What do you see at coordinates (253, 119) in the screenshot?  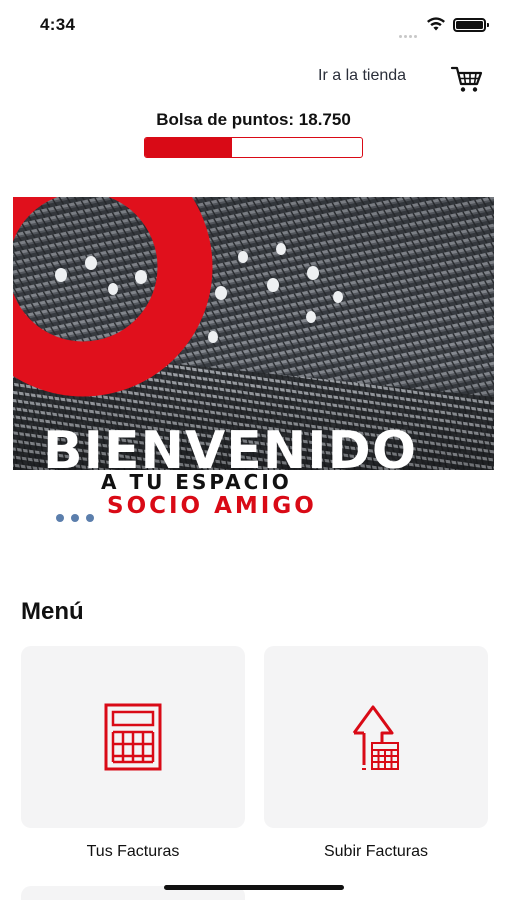 I see `points-balance-label: Bolsa de puntos: 18.750` at bounding box center [253, 119].